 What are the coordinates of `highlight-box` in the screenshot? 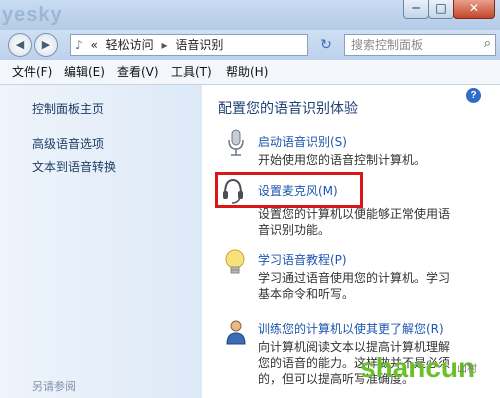 It's located at (289, 190).